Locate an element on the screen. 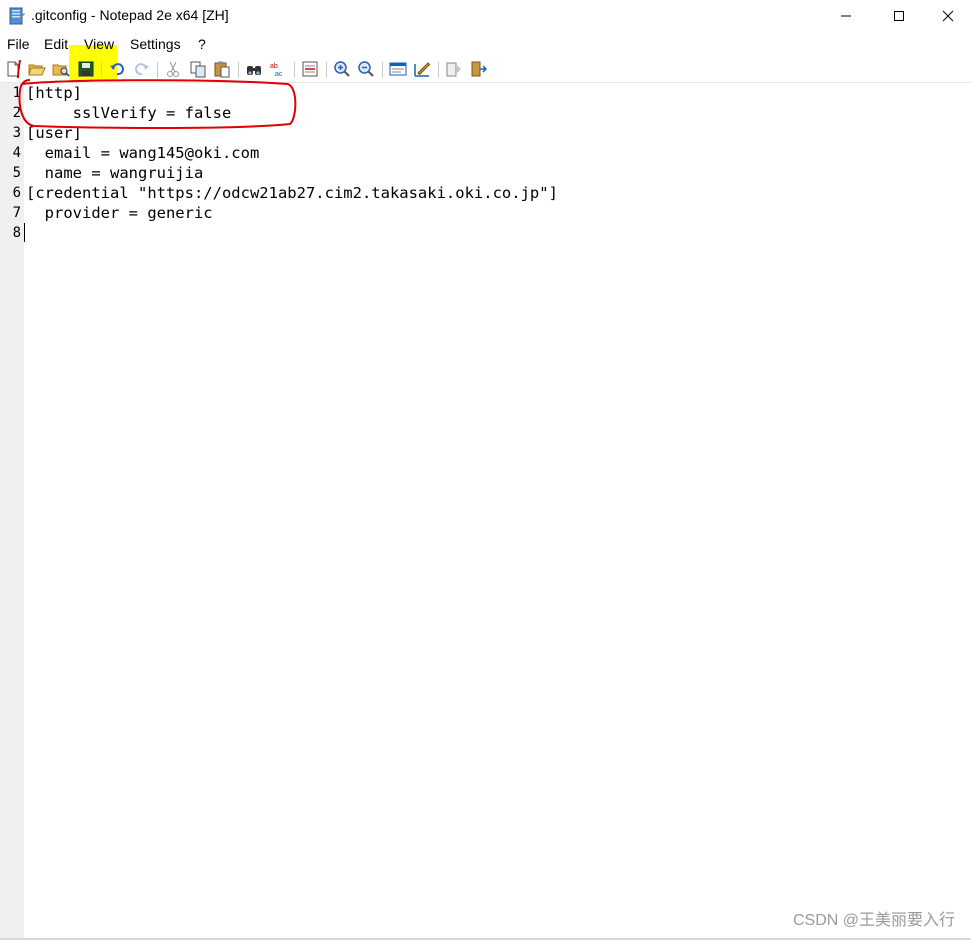 This screenshot has height=940, width=971. menu-settings: Settings is located at coordinates (155, 44).